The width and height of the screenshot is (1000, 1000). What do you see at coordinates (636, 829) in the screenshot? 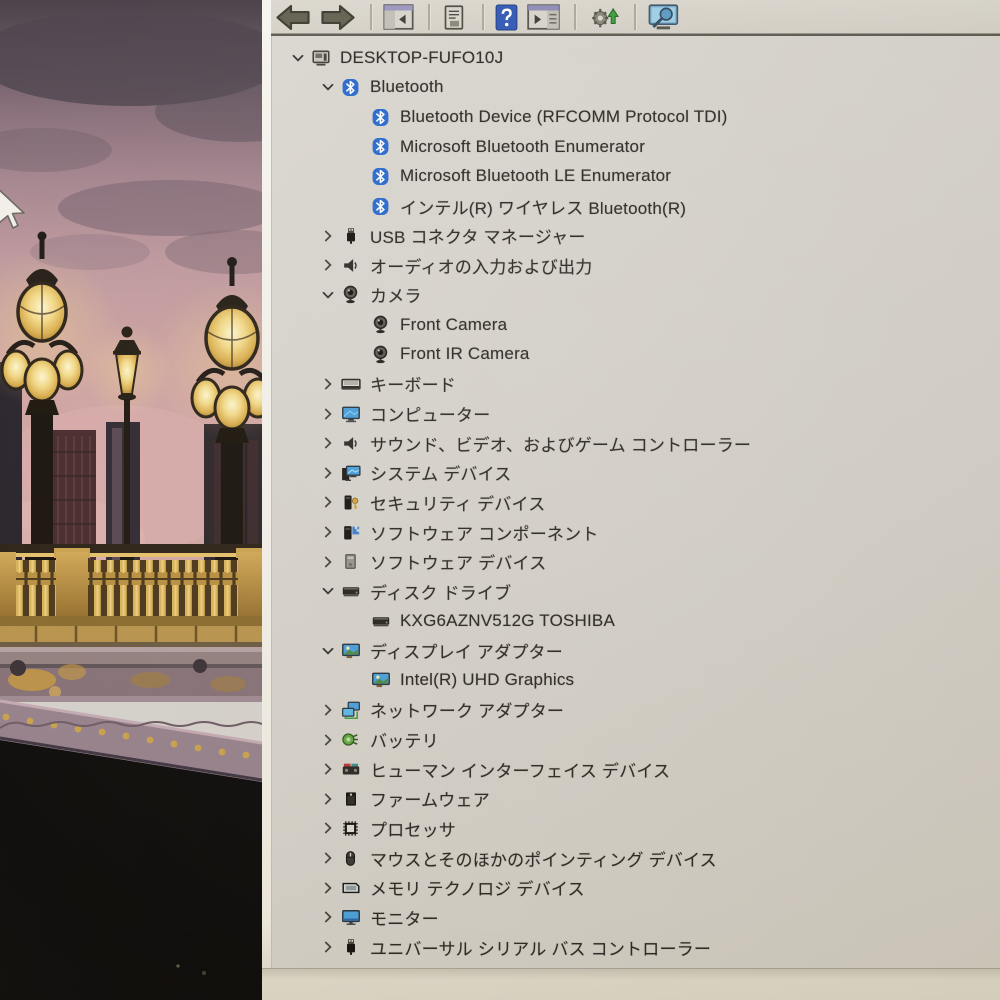
I see `tree-item-processors: プロセッサ` at bounding box center [636, 829].